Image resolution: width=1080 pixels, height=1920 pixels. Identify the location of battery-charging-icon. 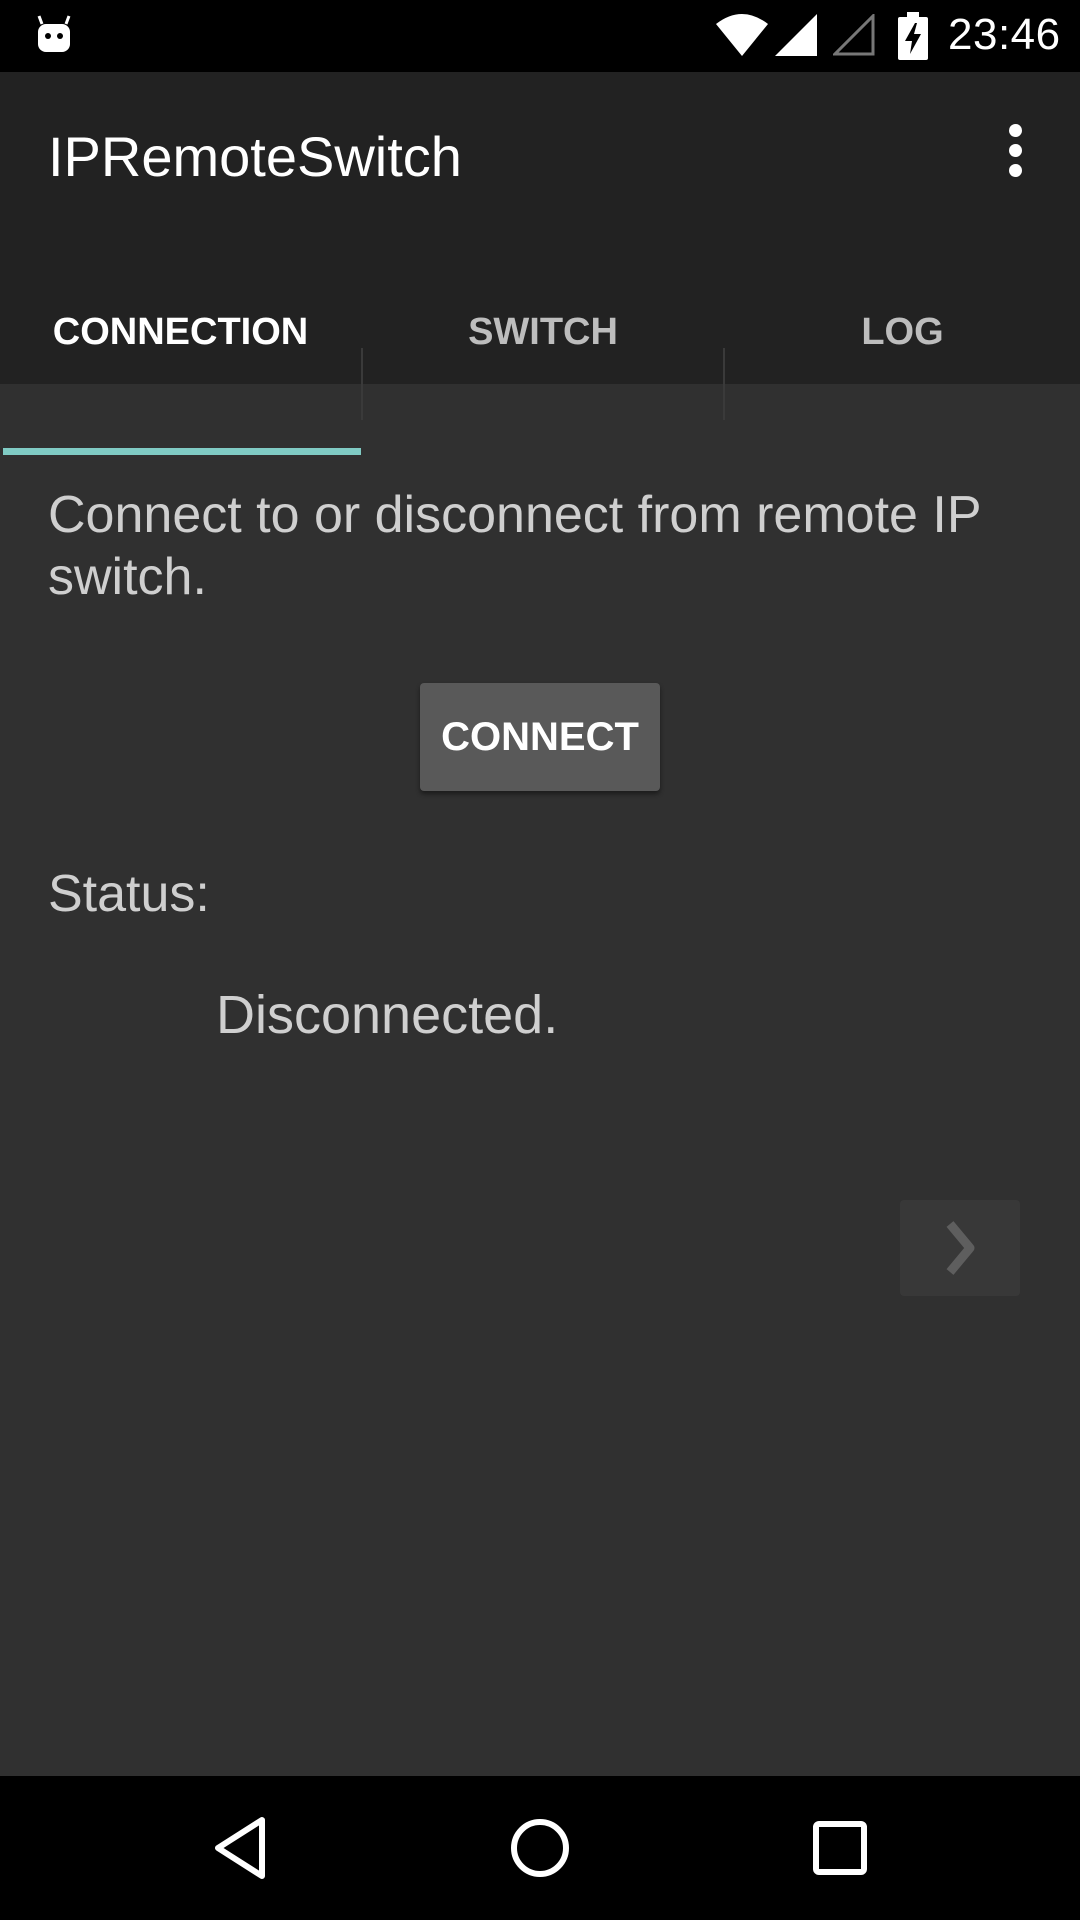
(913, 36).